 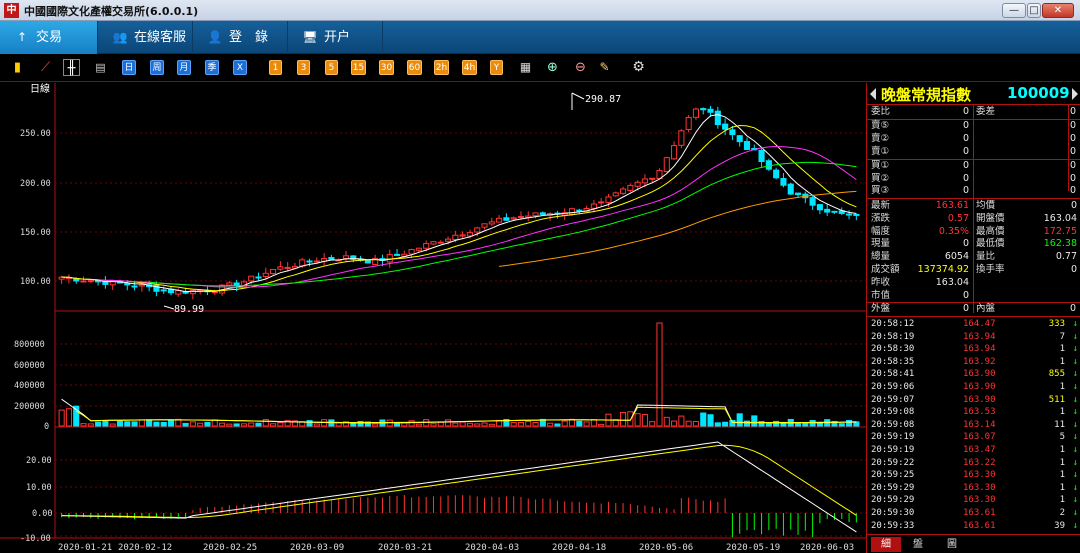 I want to click on tab-customer-service: 👥 在線客服, so click(x=145, y=37).